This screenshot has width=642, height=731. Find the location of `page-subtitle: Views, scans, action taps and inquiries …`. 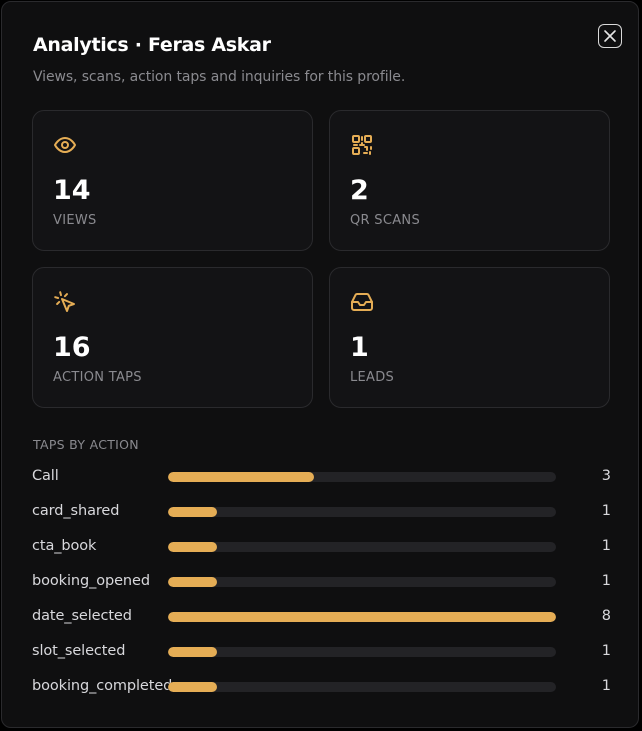

page-subtitle: Views, scans, action taps and inquiries … is located at coordinates (219, 77).